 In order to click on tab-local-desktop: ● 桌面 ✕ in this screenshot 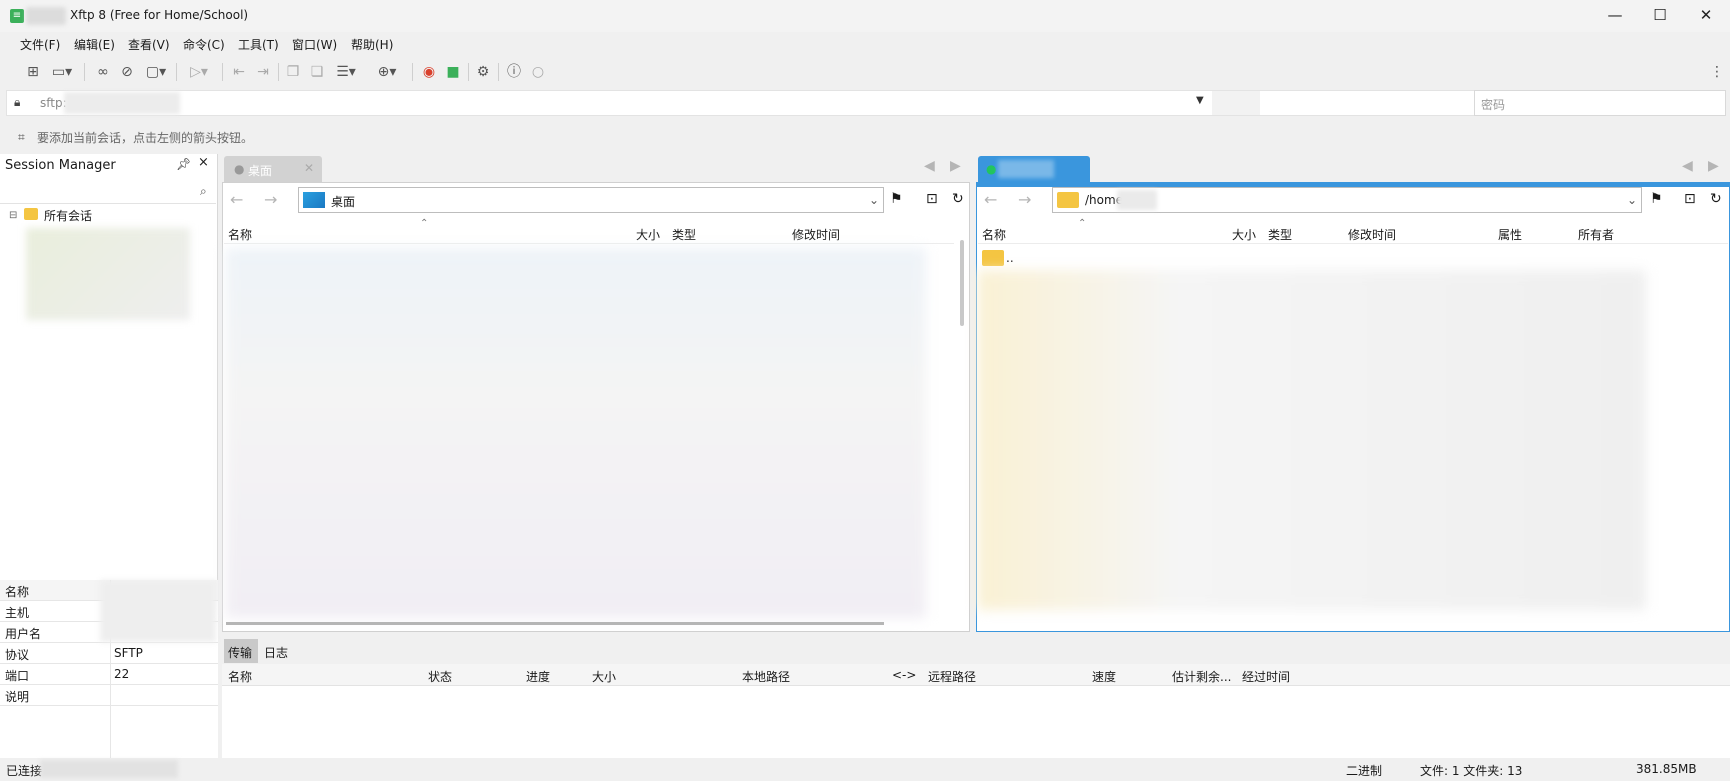, I will do `click(273, 169)`.